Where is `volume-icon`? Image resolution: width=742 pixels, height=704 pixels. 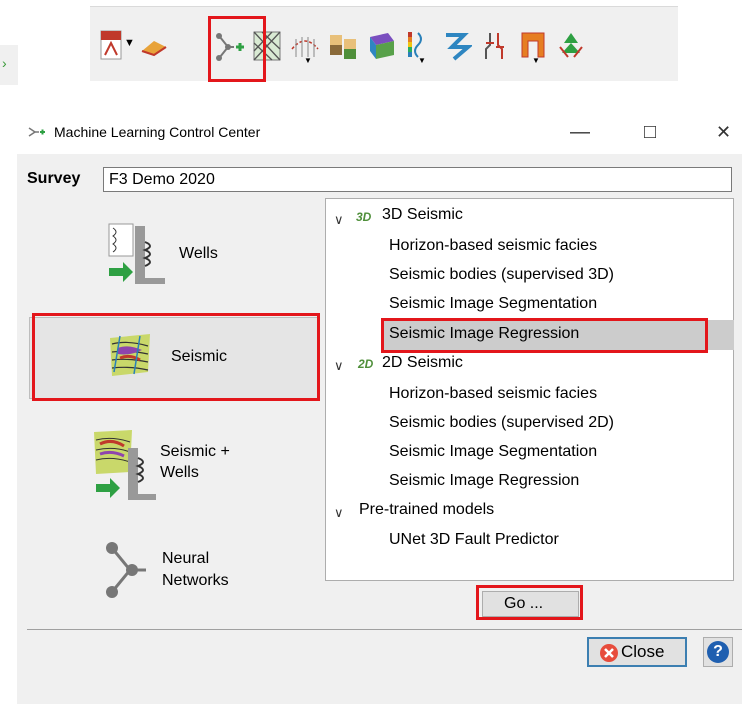
volume-icon is located at coordinates (381, 46).